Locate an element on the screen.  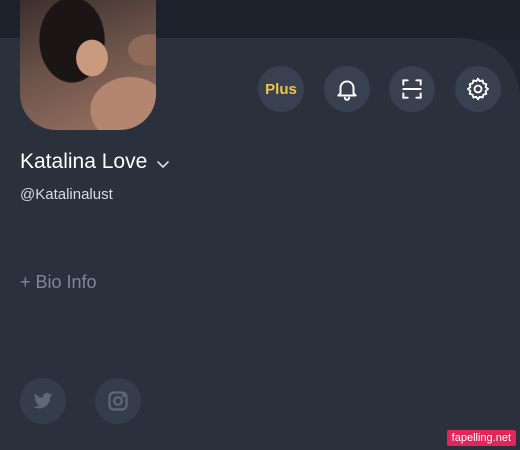
twitter-button is located at coordinates (43, 401).